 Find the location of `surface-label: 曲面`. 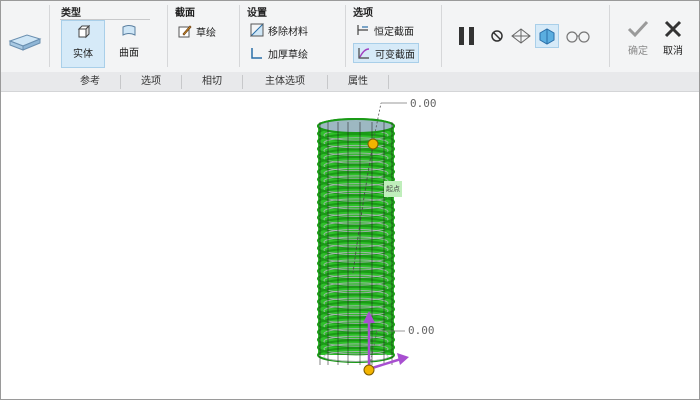

surface-label: 曲面 is located at coordinates (129, 53).